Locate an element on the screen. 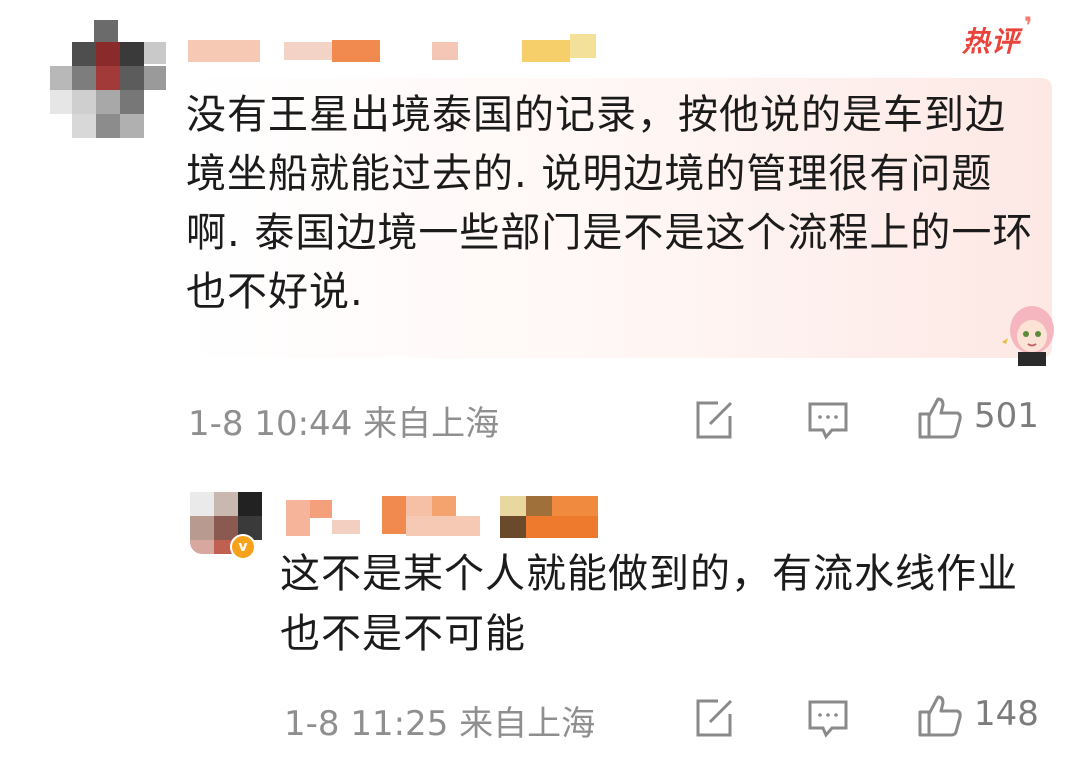 The width and height of the screenshot is (1080, 762). comment-meta: 1-8 10:44 来自上海 is located at coordinates (343, 420).